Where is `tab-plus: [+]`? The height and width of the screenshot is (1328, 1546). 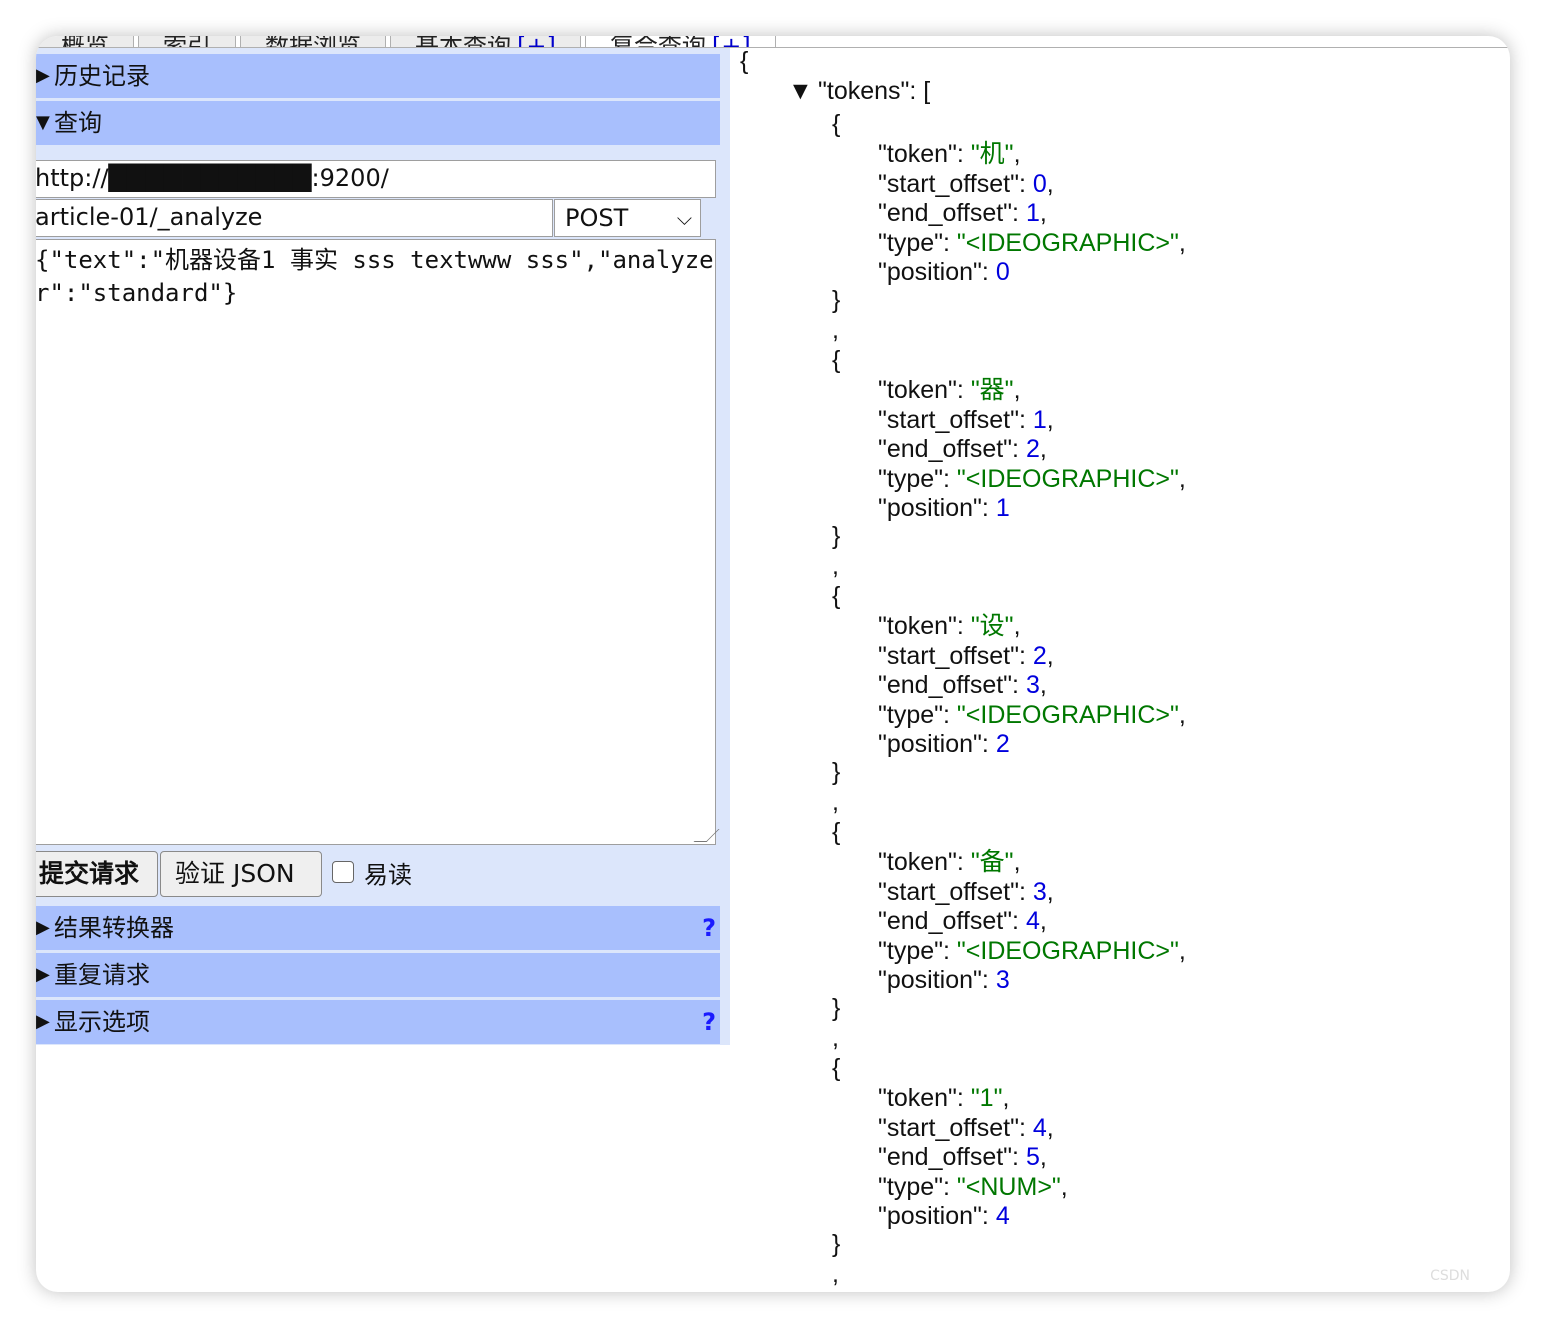 tab-plus: [+] is located at coordinates (536, 41).